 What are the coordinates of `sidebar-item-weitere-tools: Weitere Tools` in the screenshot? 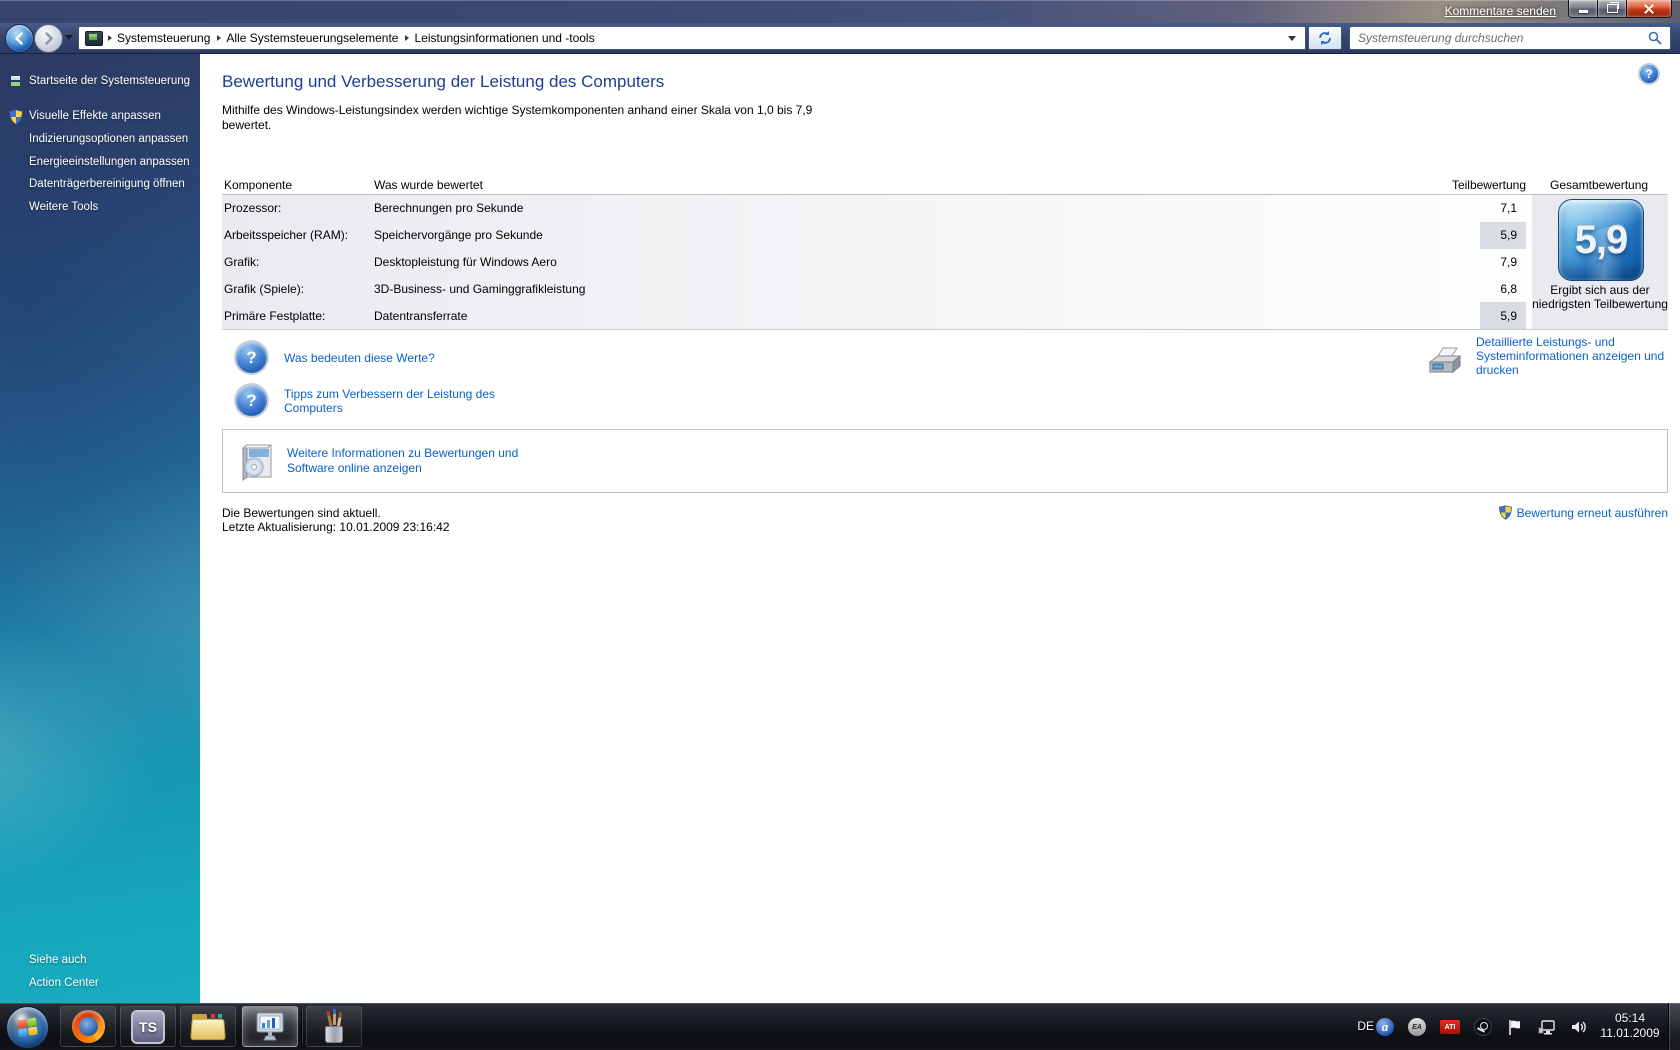 It's located at (63, 207).